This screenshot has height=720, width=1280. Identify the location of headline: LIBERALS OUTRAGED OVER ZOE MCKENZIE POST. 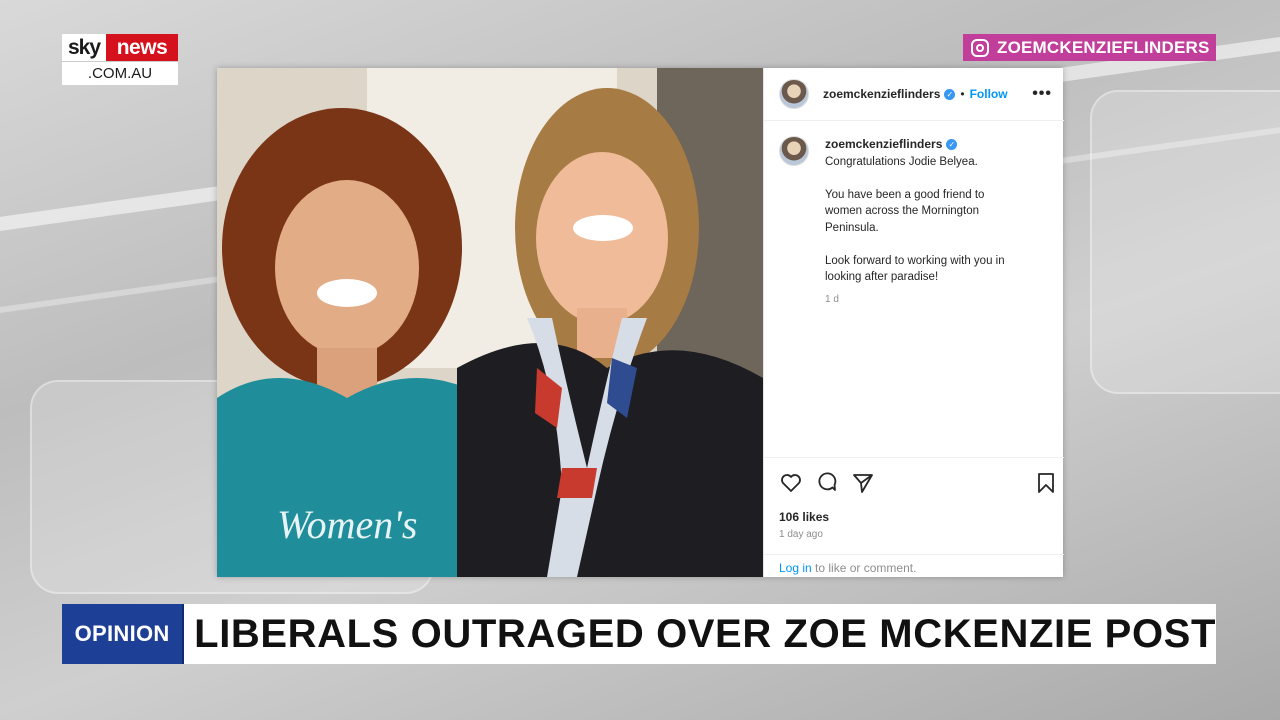
(705, 634).